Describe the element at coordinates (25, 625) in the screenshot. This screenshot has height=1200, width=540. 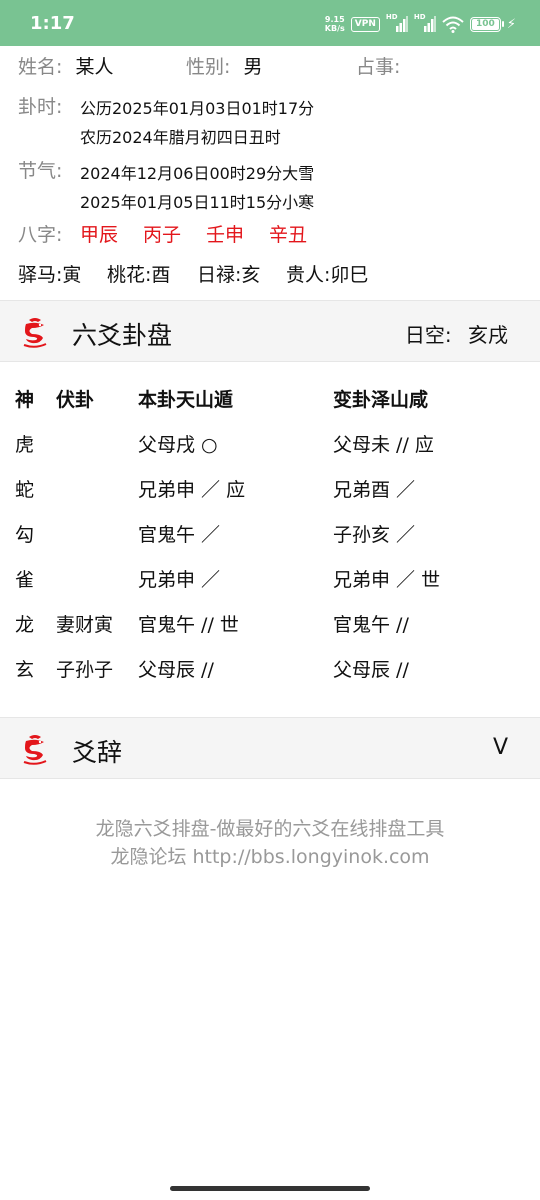
I see `row5-shen: 龙` at that location.